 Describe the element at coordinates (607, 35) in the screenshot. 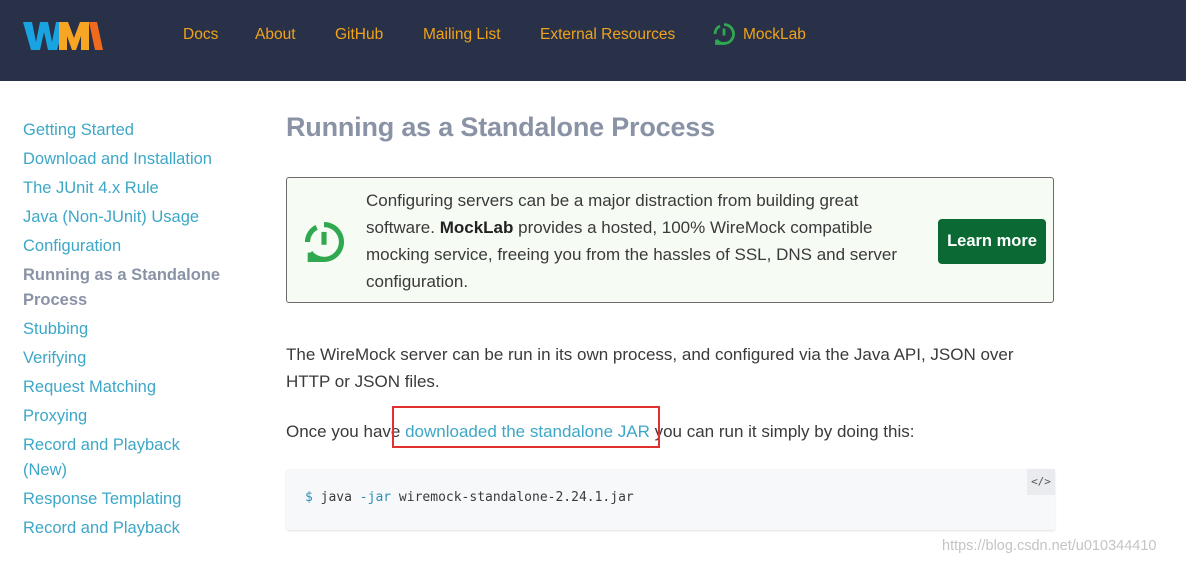

I see `nav-external-resources: External Resources` at that location.